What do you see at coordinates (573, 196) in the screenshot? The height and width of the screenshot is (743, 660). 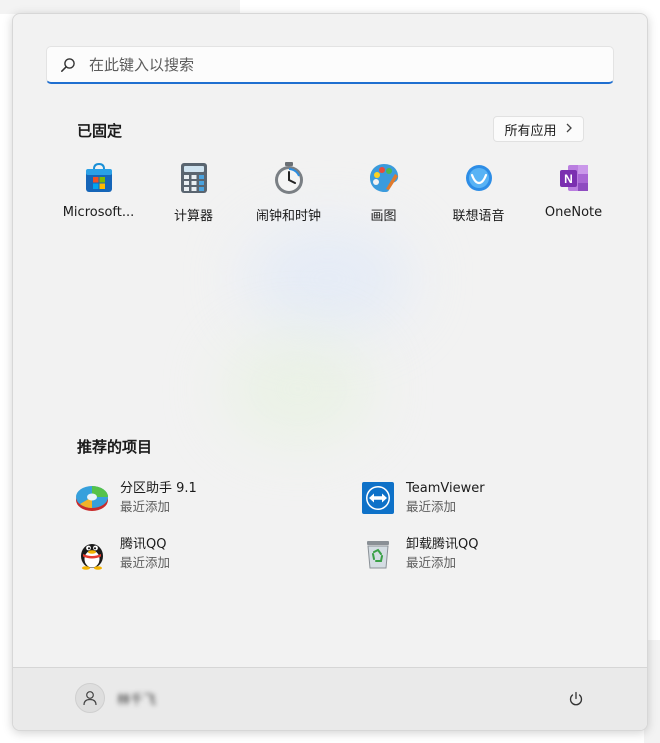 I see `pinned-app-onenote: N OneNote` at bounding box center [573, 196].